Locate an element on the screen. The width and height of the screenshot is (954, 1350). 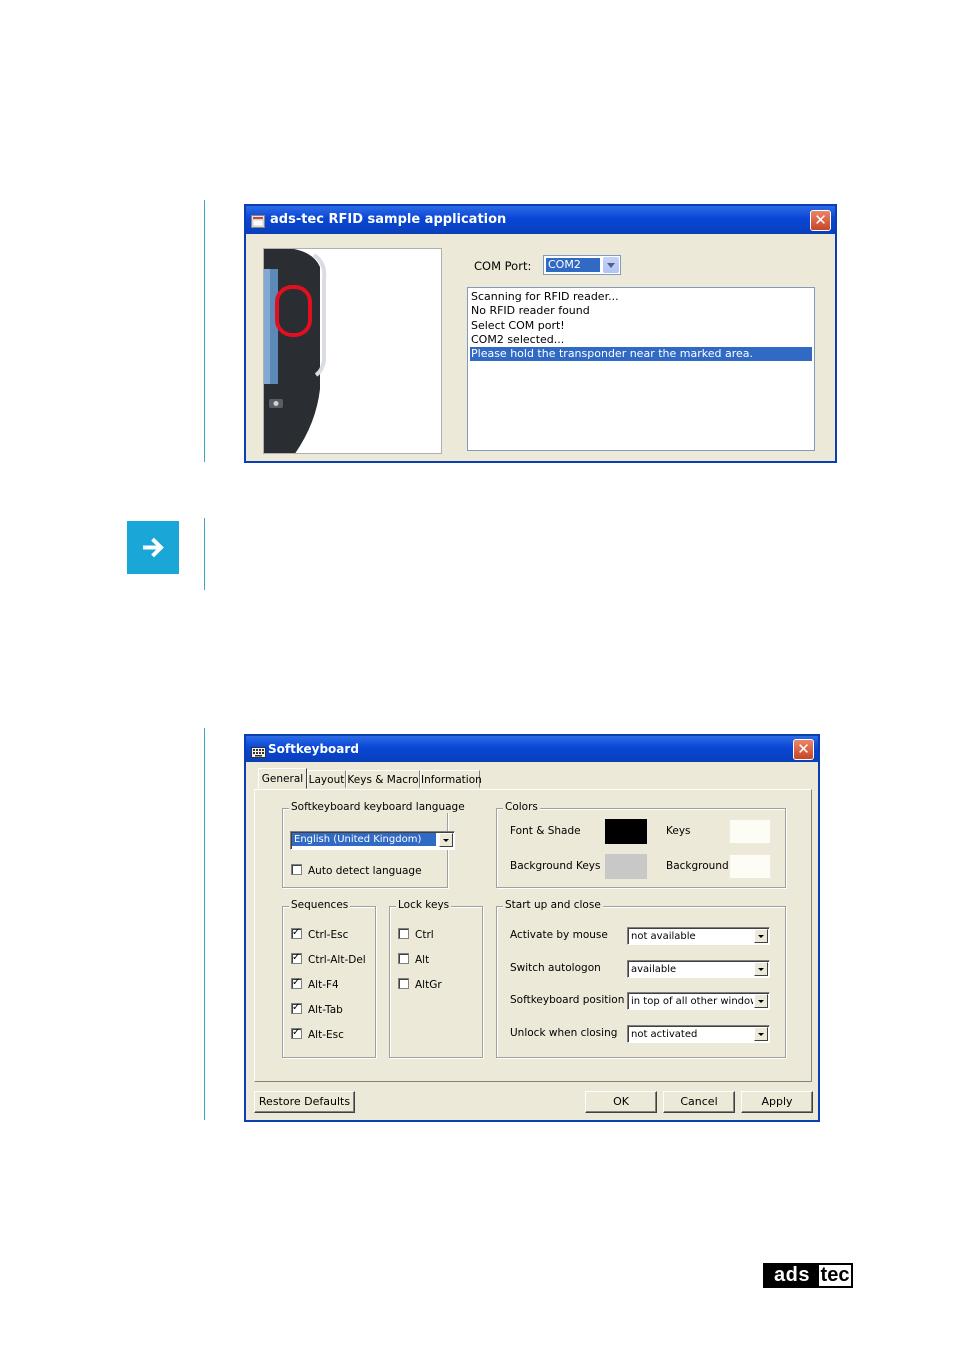
startup-row-value: not available is located at coordinates (663, 936).